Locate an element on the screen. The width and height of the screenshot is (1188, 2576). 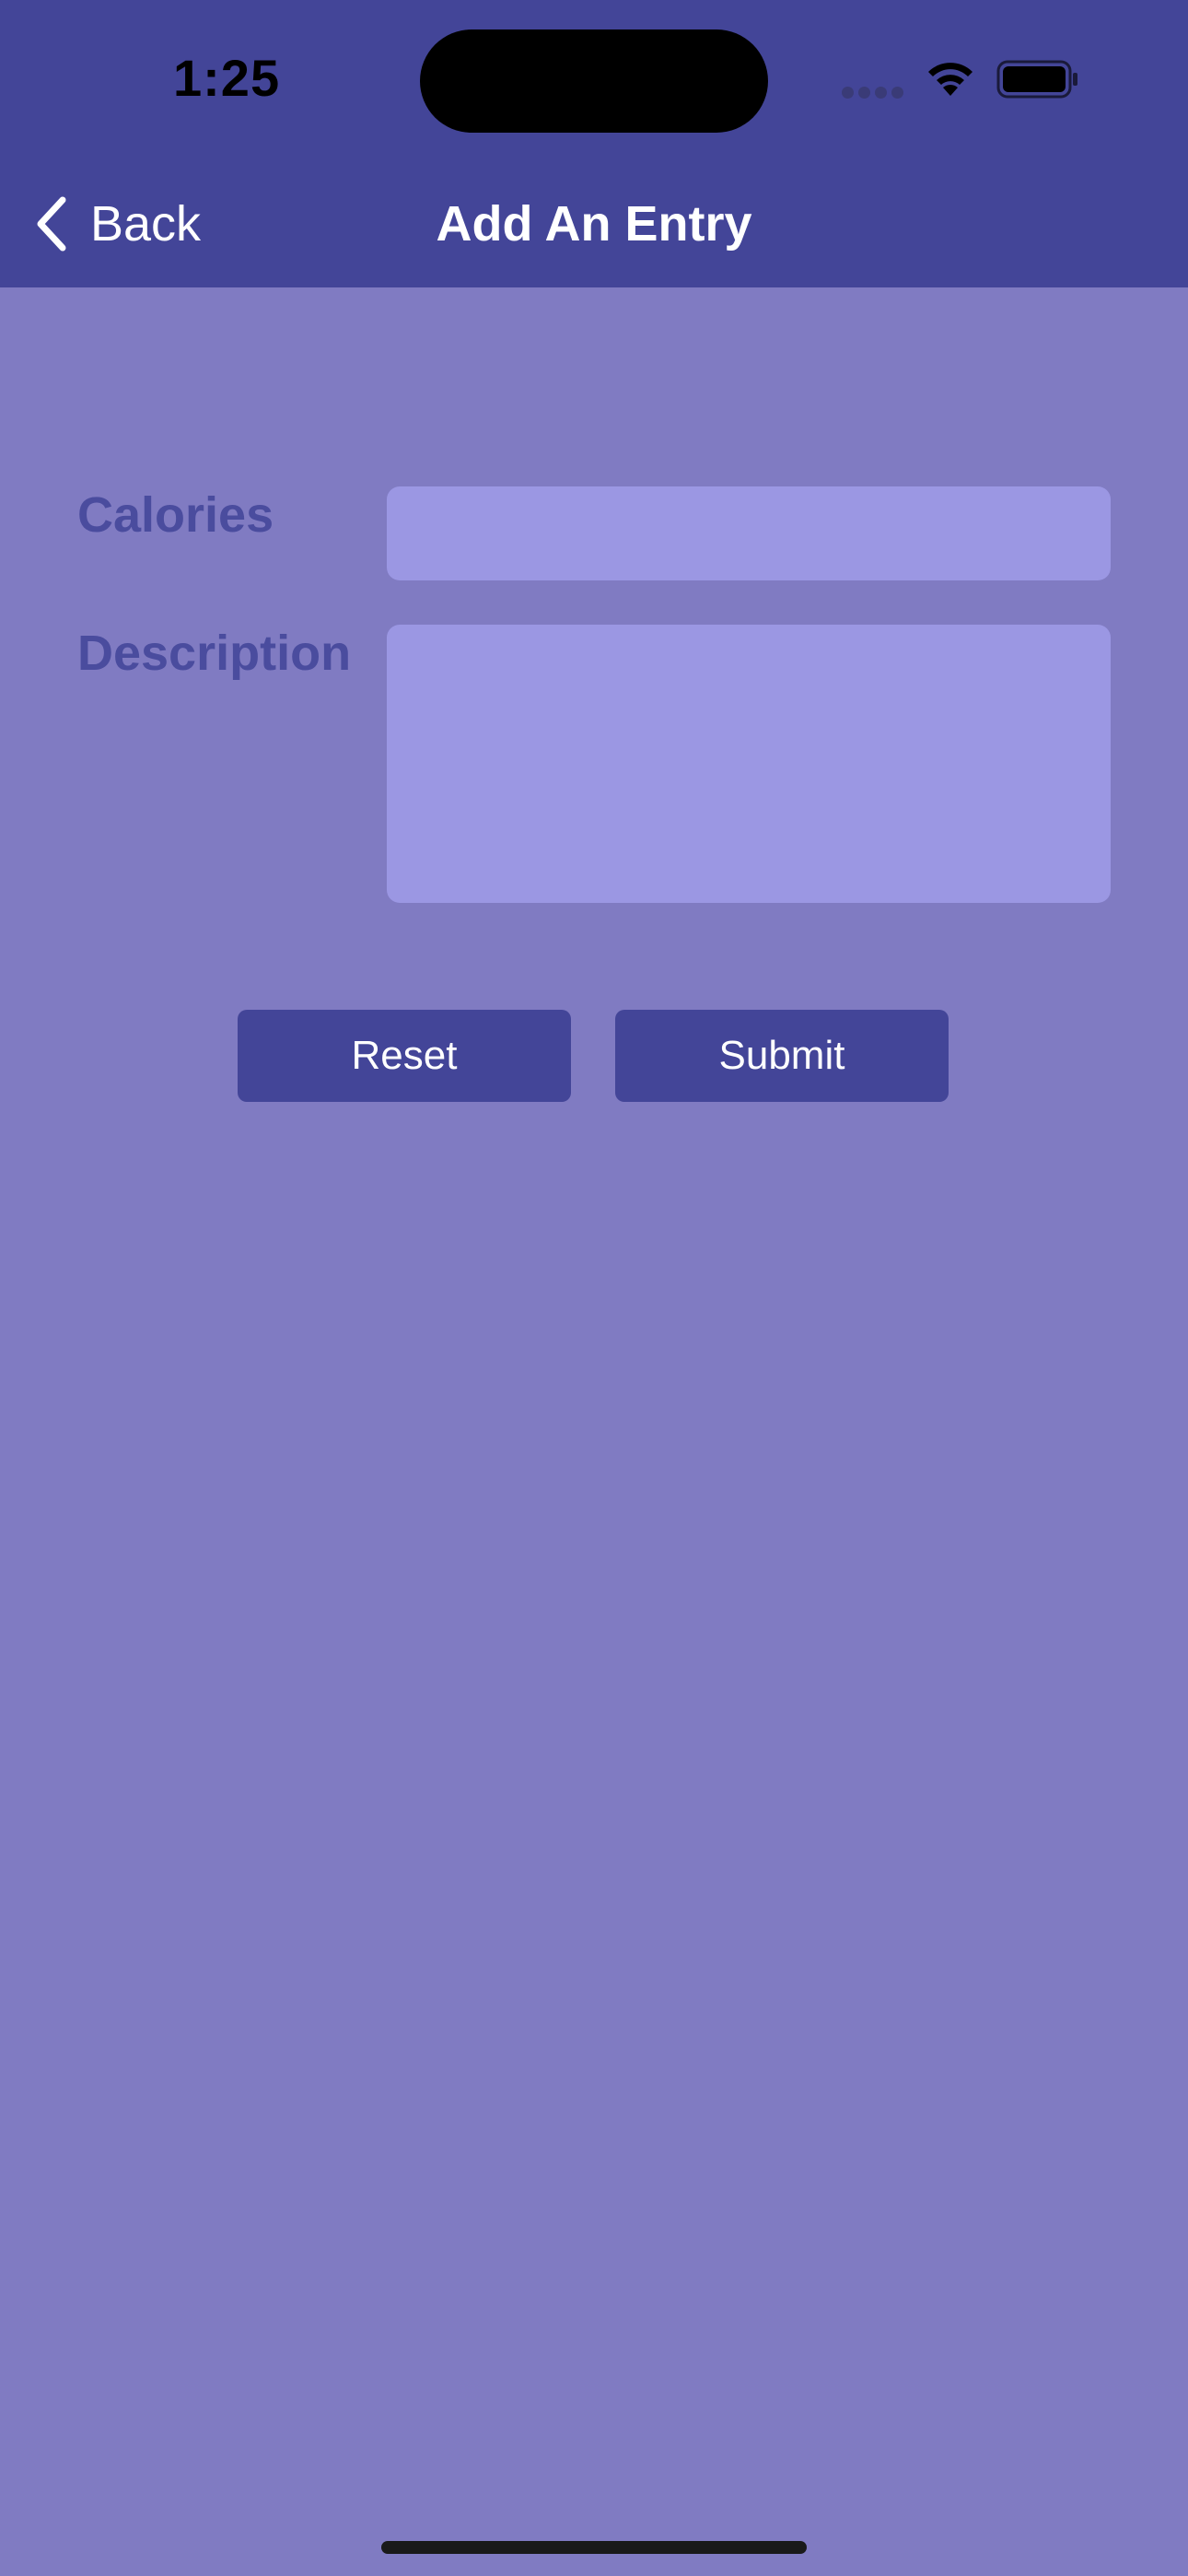
battery-icon is located at coordinates (1036, 79).